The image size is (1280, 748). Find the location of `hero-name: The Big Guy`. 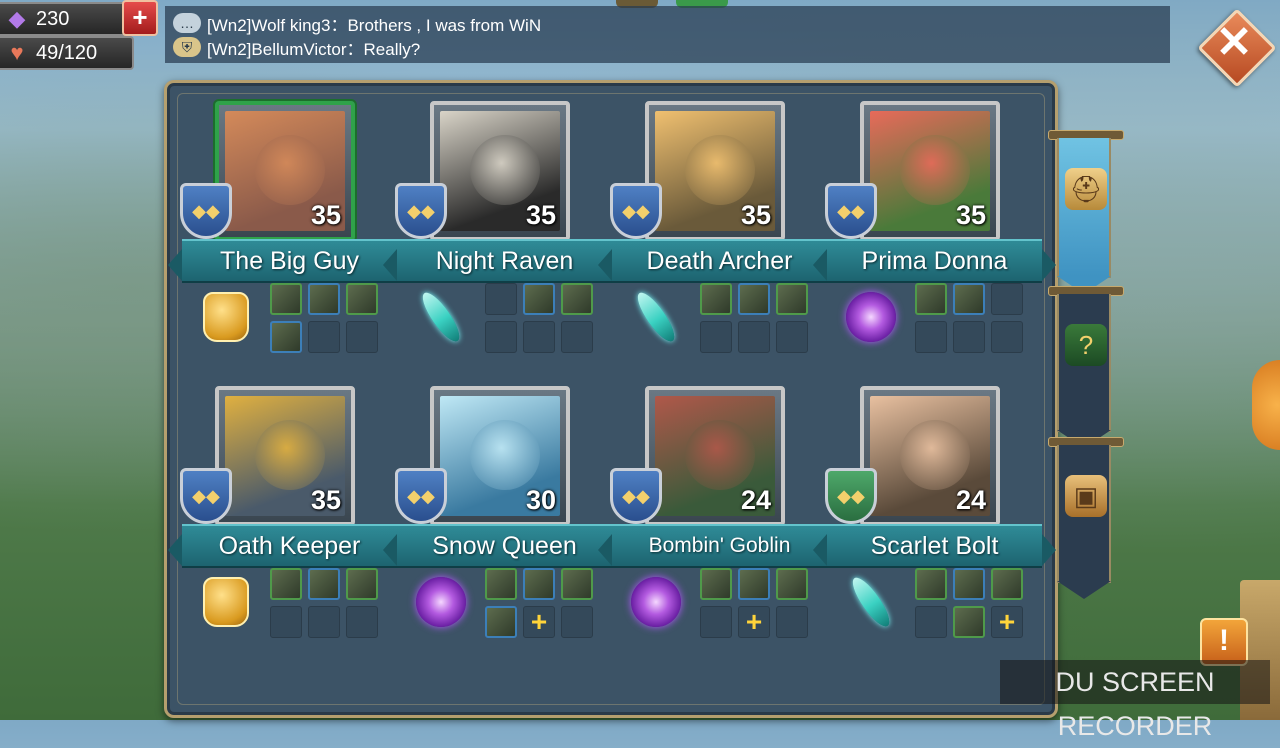

hero-name: The Big Guy is located at coordinates (289, 261).